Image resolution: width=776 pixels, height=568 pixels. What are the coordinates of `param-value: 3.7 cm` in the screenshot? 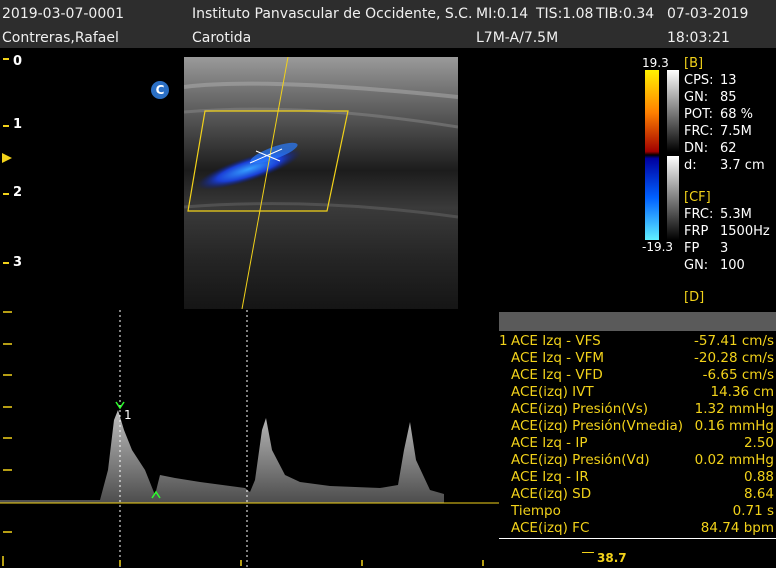 It's located at (742, 165).